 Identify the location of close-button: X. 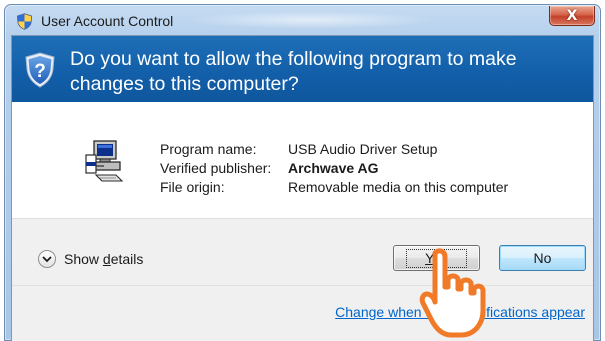
(572, 16).